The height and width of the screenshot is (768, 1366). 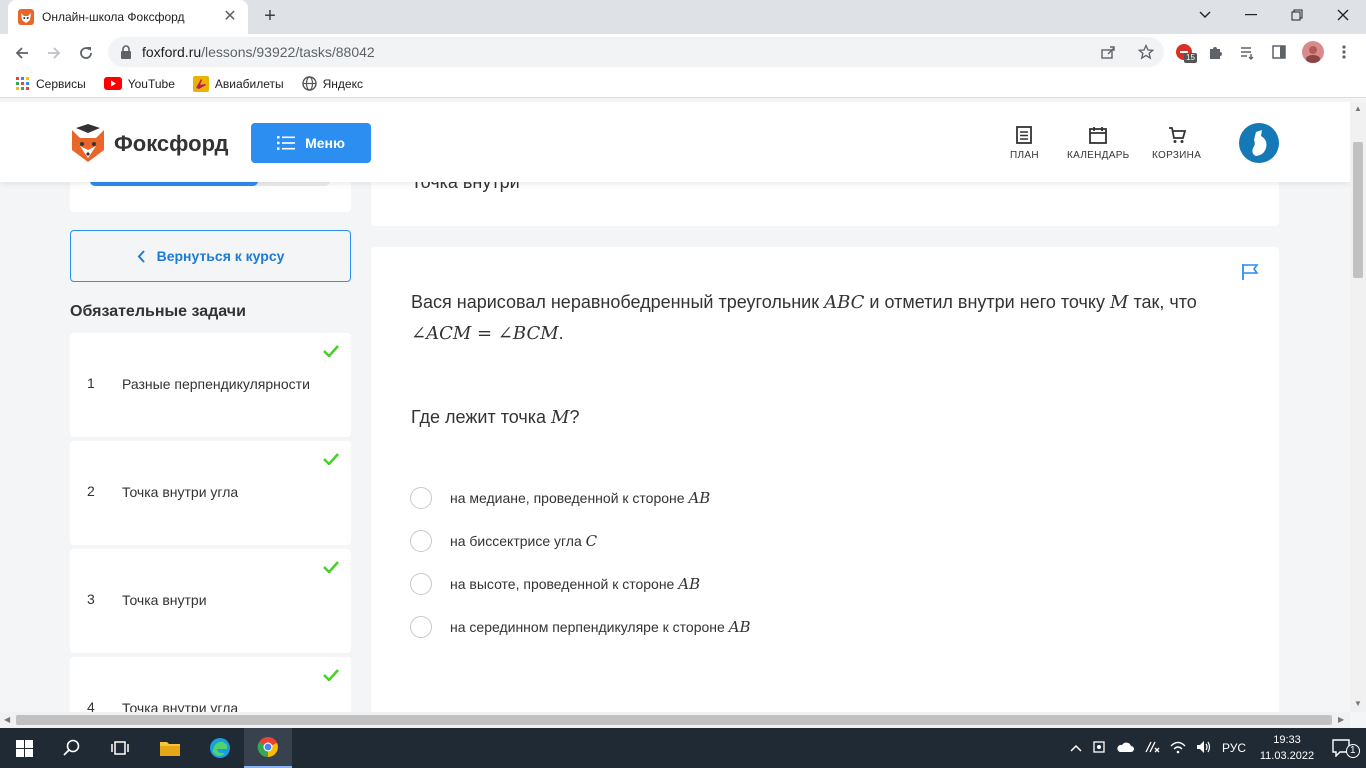 I want to click on answer-option: на биссектрисе угла C, so click(x=503, y=541).